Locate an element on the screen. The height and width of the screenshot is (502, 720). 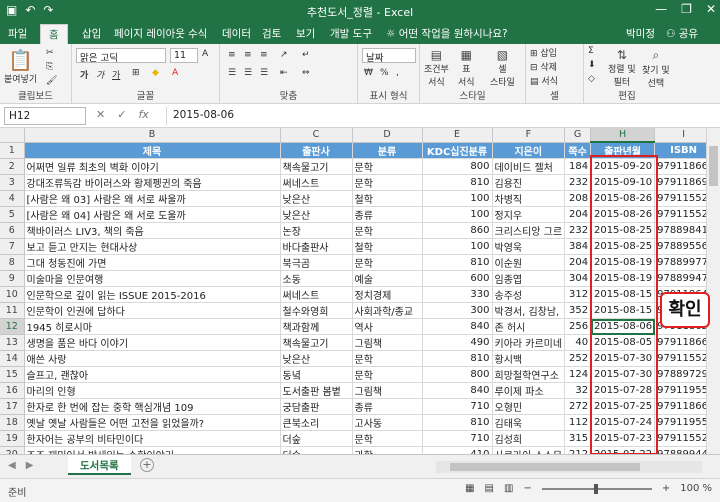
table-cell: 2015-07-28 is located at coordinates (623, 390).